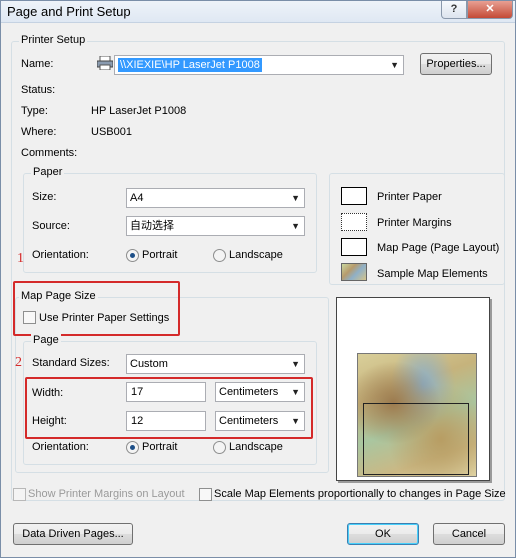 Image resolution: width=516 pixels, height=558 pixels. Describe the element at coordinates (160, 255) in the screenshot. I see `paper-portrait-label: Portrait` at that location.